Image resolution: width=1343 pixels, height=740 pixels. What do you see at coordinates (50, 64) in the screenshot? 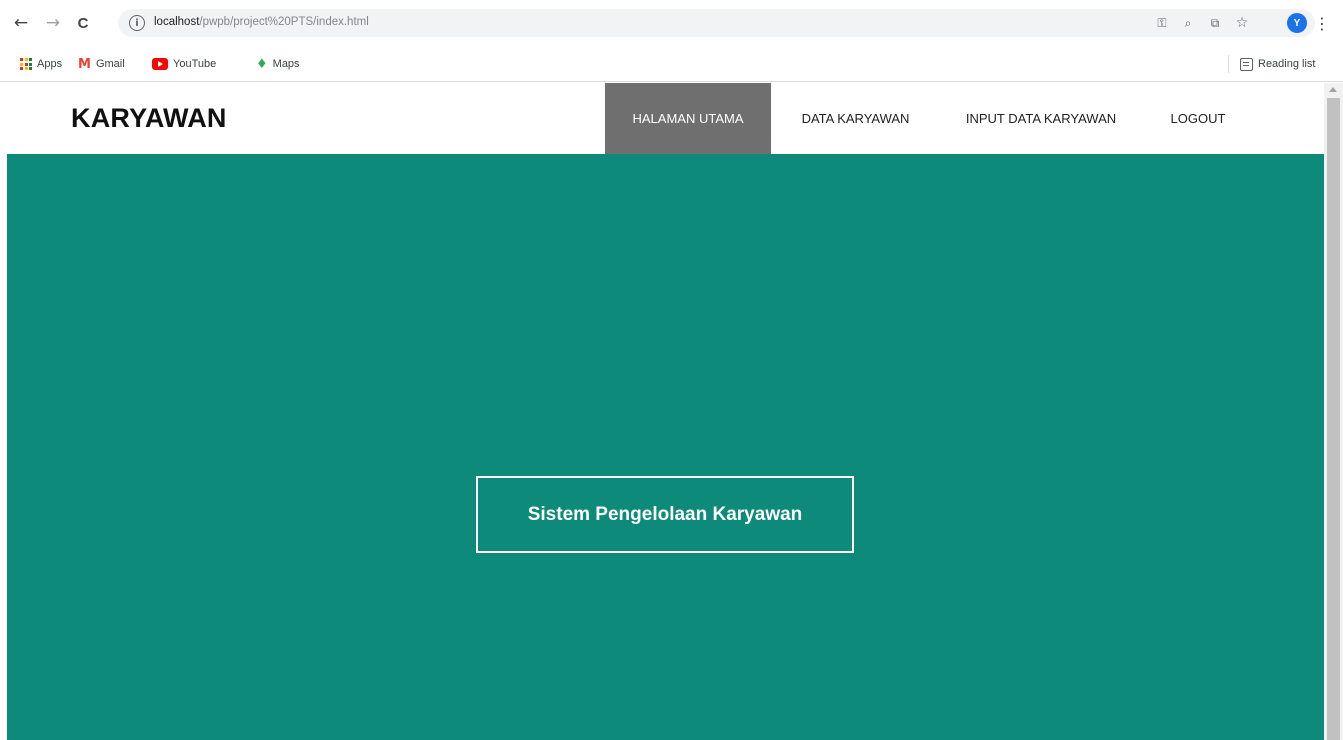
I see `bookmark-label: Apps` at bounding box center [50, 64].